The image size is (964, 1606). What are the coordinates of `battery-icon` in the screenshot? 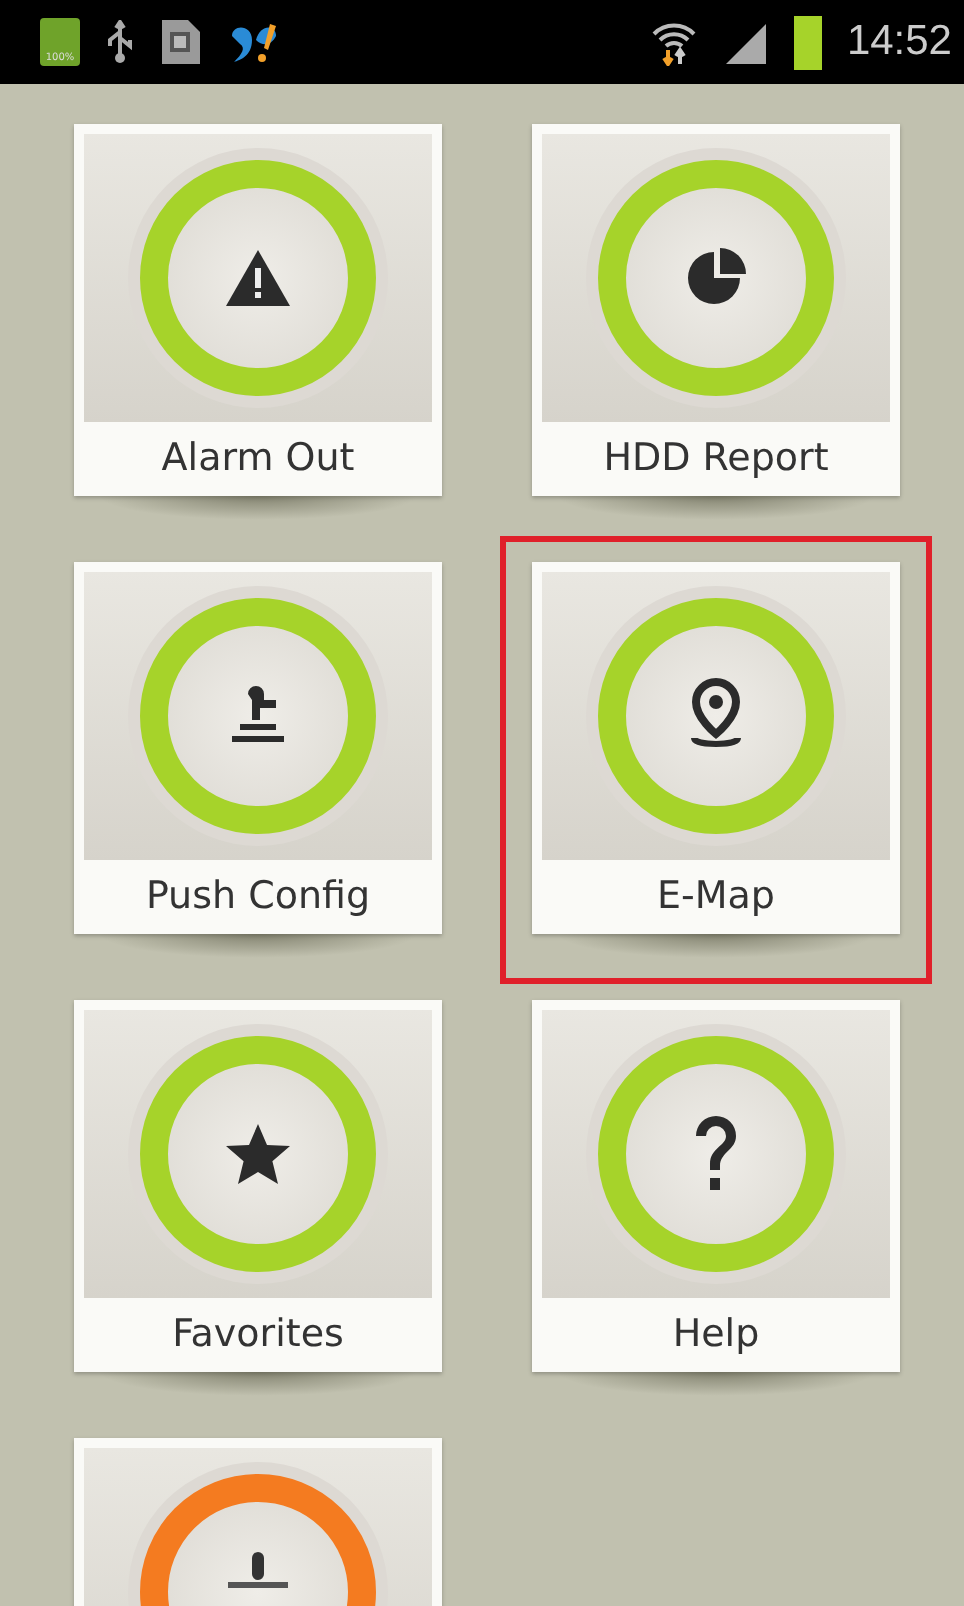 It's located at (808, 42).